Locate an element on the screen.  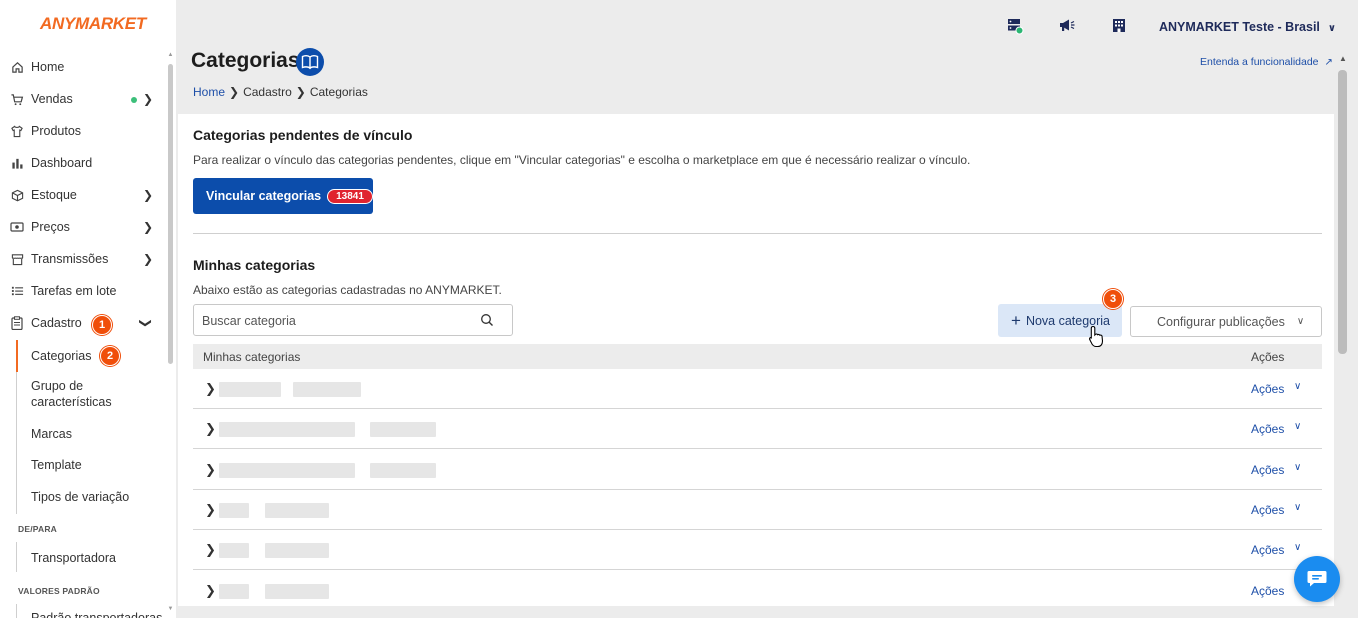
sidebar-item-label: Tarefas em lote is located at coordinates (74, 291).